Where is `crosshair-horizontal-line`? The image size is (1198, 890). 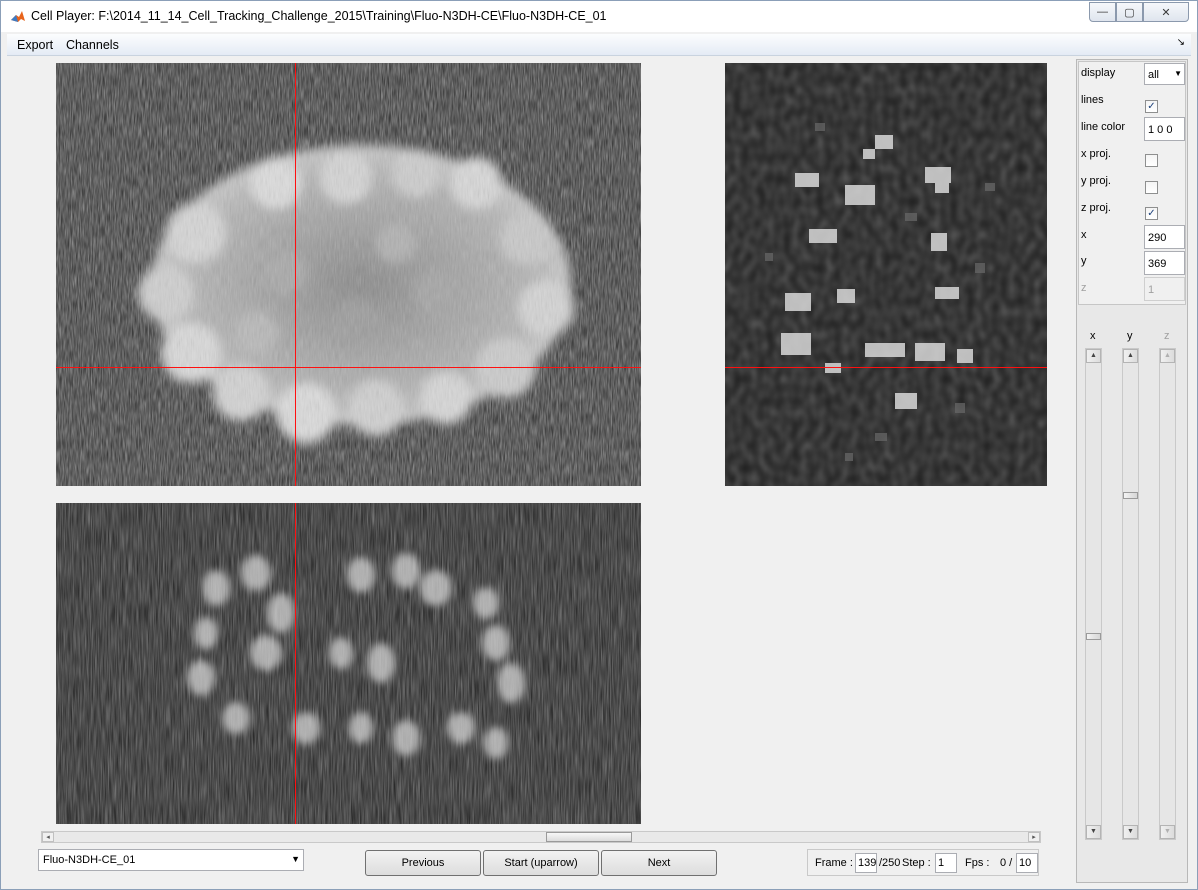 crosshair-horizontal-line is located at coordinates (348, 367).